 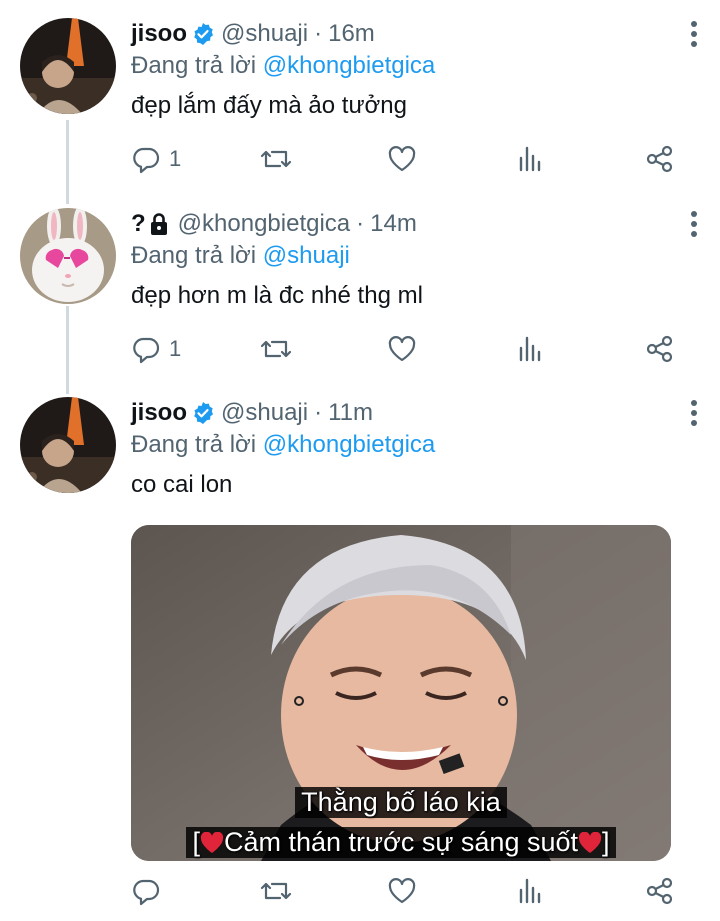 I want to click on timestamp: 14m, so click(x=393, y=224).